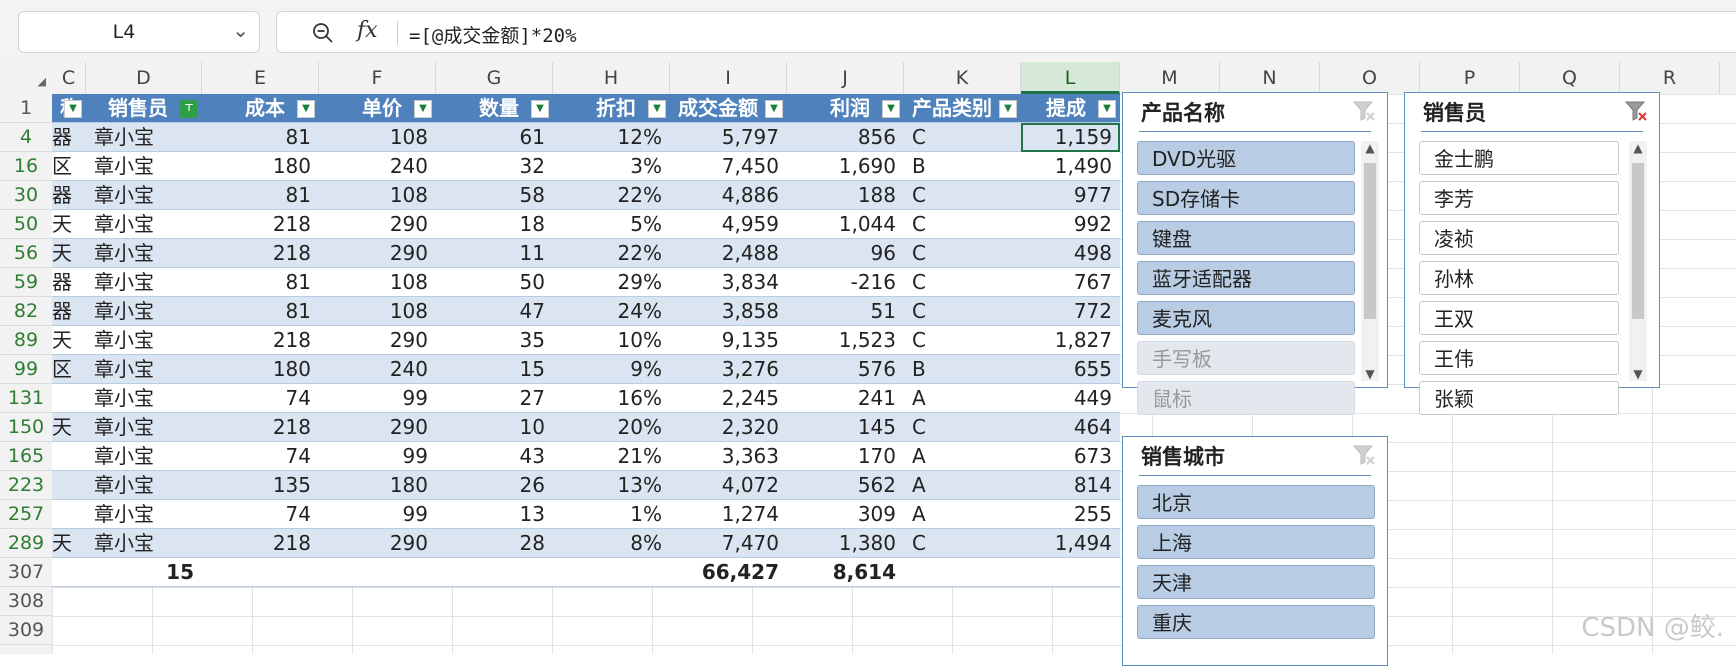  What do you see at coordinates (493, 34) in the screenshot?
I see `formula-text: =[@成交金额]*20%` at bounding box center [493, 34].